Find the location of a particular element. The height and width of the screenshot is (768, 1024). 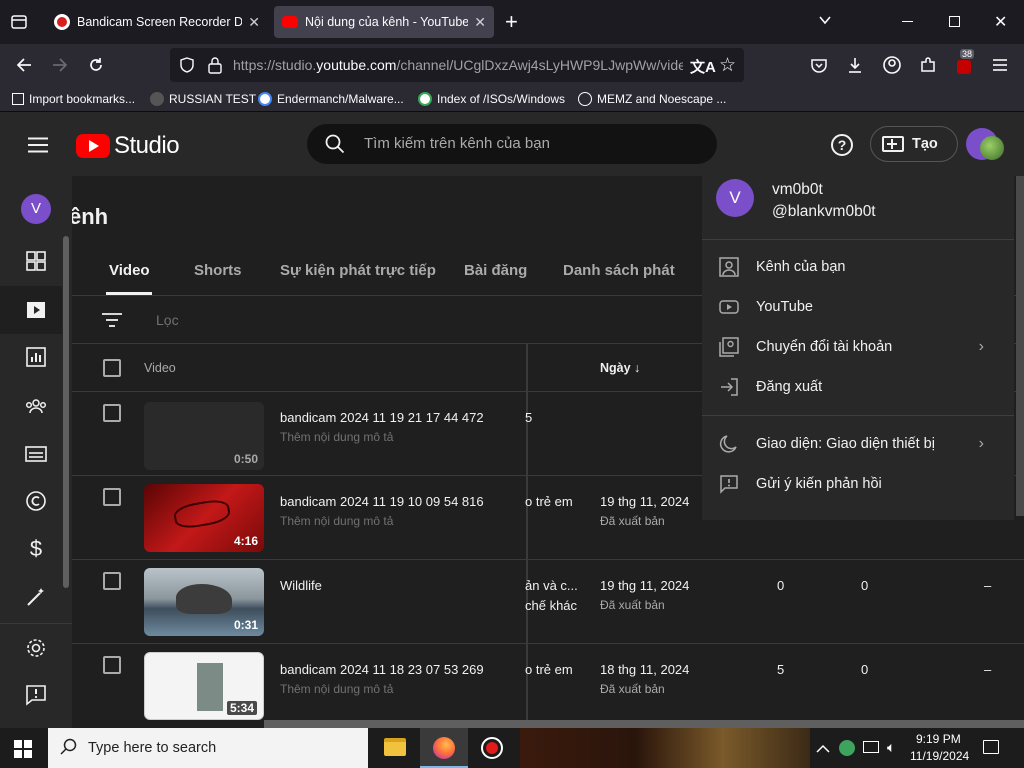

translate-icon: 文A is located at coordinates (703, 66).